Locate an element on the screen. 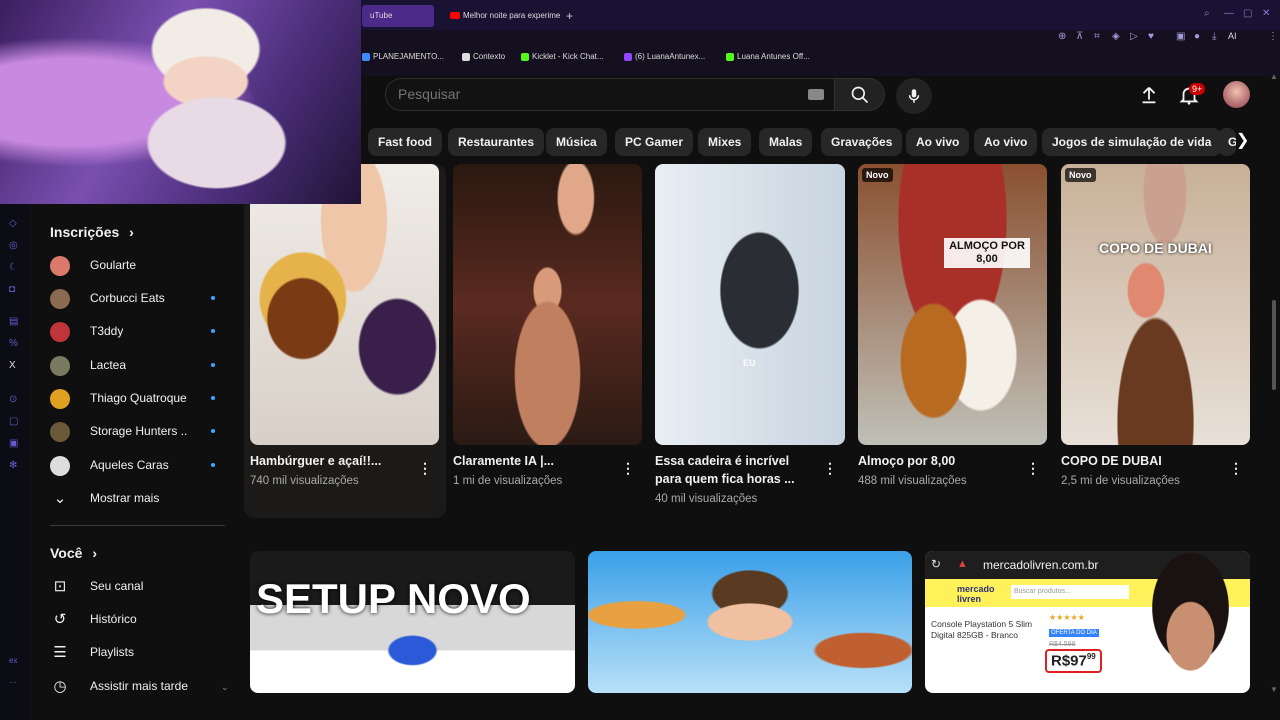 Image resolution: width=1280 pixels, height=720 pixels. chat-icon: ▢ is located at coordinates (13, 421).